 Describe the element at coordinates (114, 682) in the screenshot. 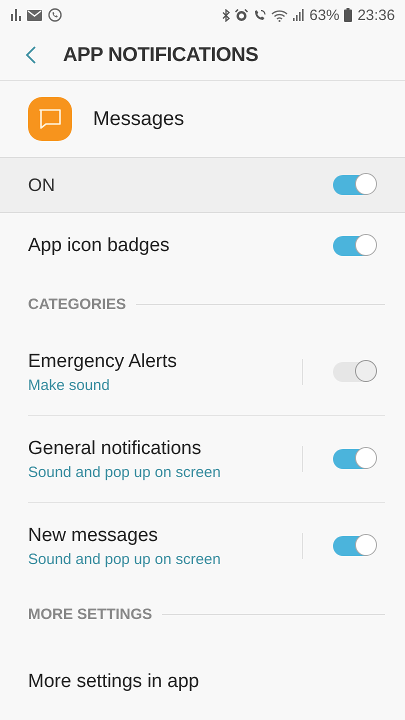

I see `settings-link: More settings in app` at that location.